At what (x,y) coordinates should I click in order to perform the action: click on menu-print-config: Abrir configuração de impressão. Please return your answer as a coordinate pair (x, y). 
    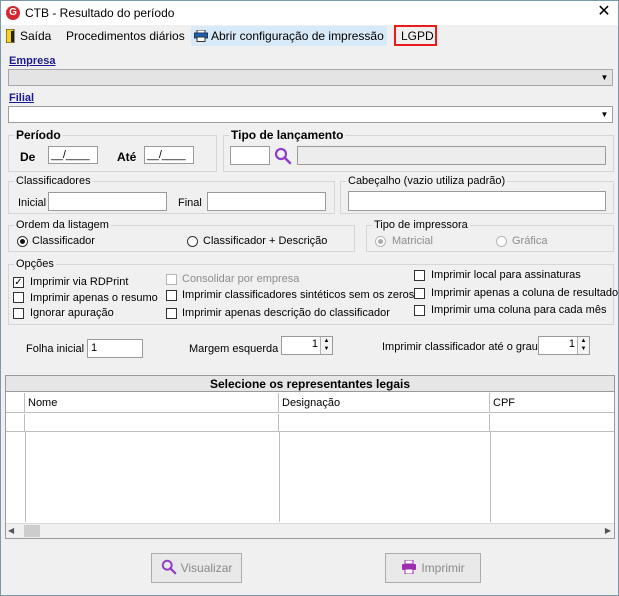
    Looking at the image, I should click on (297, 36).